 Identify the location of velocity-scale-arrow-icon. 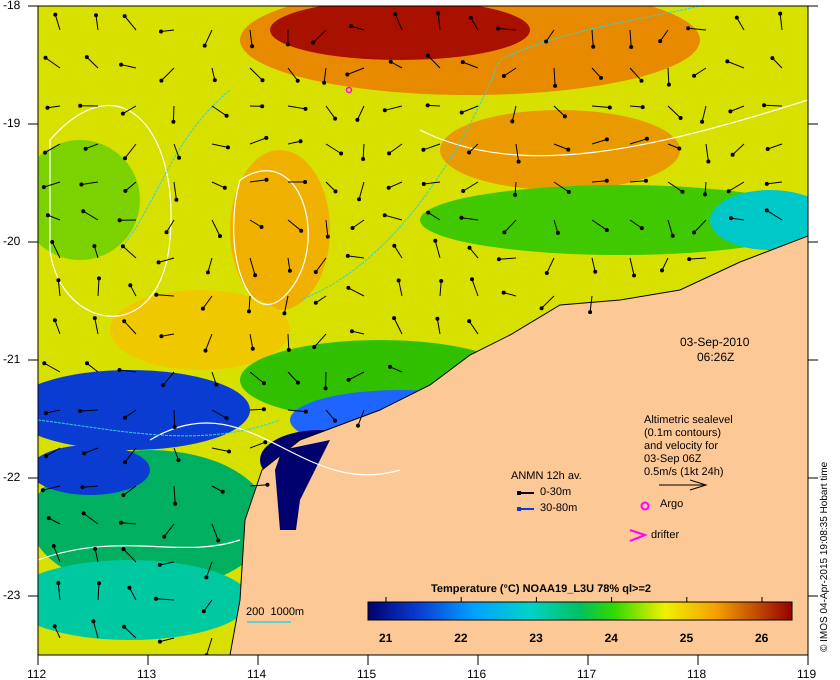
(683, 485).